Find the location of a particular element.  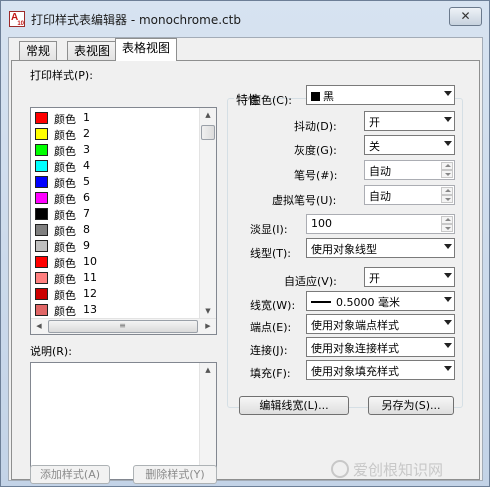

list-item-number: 3 is located at coordinates (86, 149).